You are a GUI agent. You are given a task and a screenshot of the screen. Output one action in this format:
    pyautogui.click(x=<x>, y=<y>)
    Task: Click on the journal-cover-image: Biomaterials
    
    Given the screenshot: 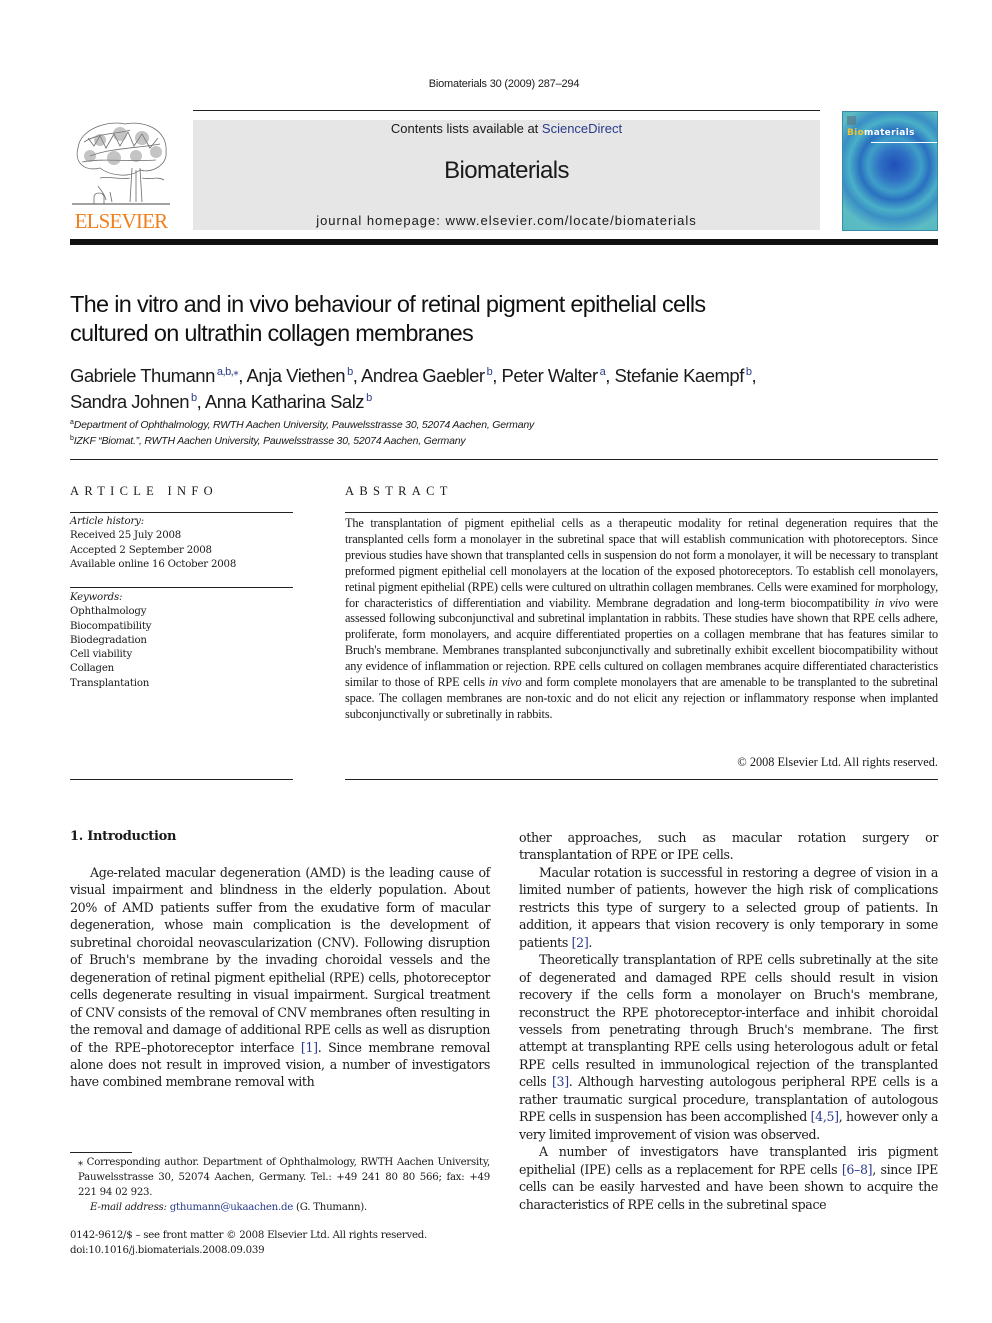 What is the action you would take?
    pyautogui.click(x=890, y=171)
    